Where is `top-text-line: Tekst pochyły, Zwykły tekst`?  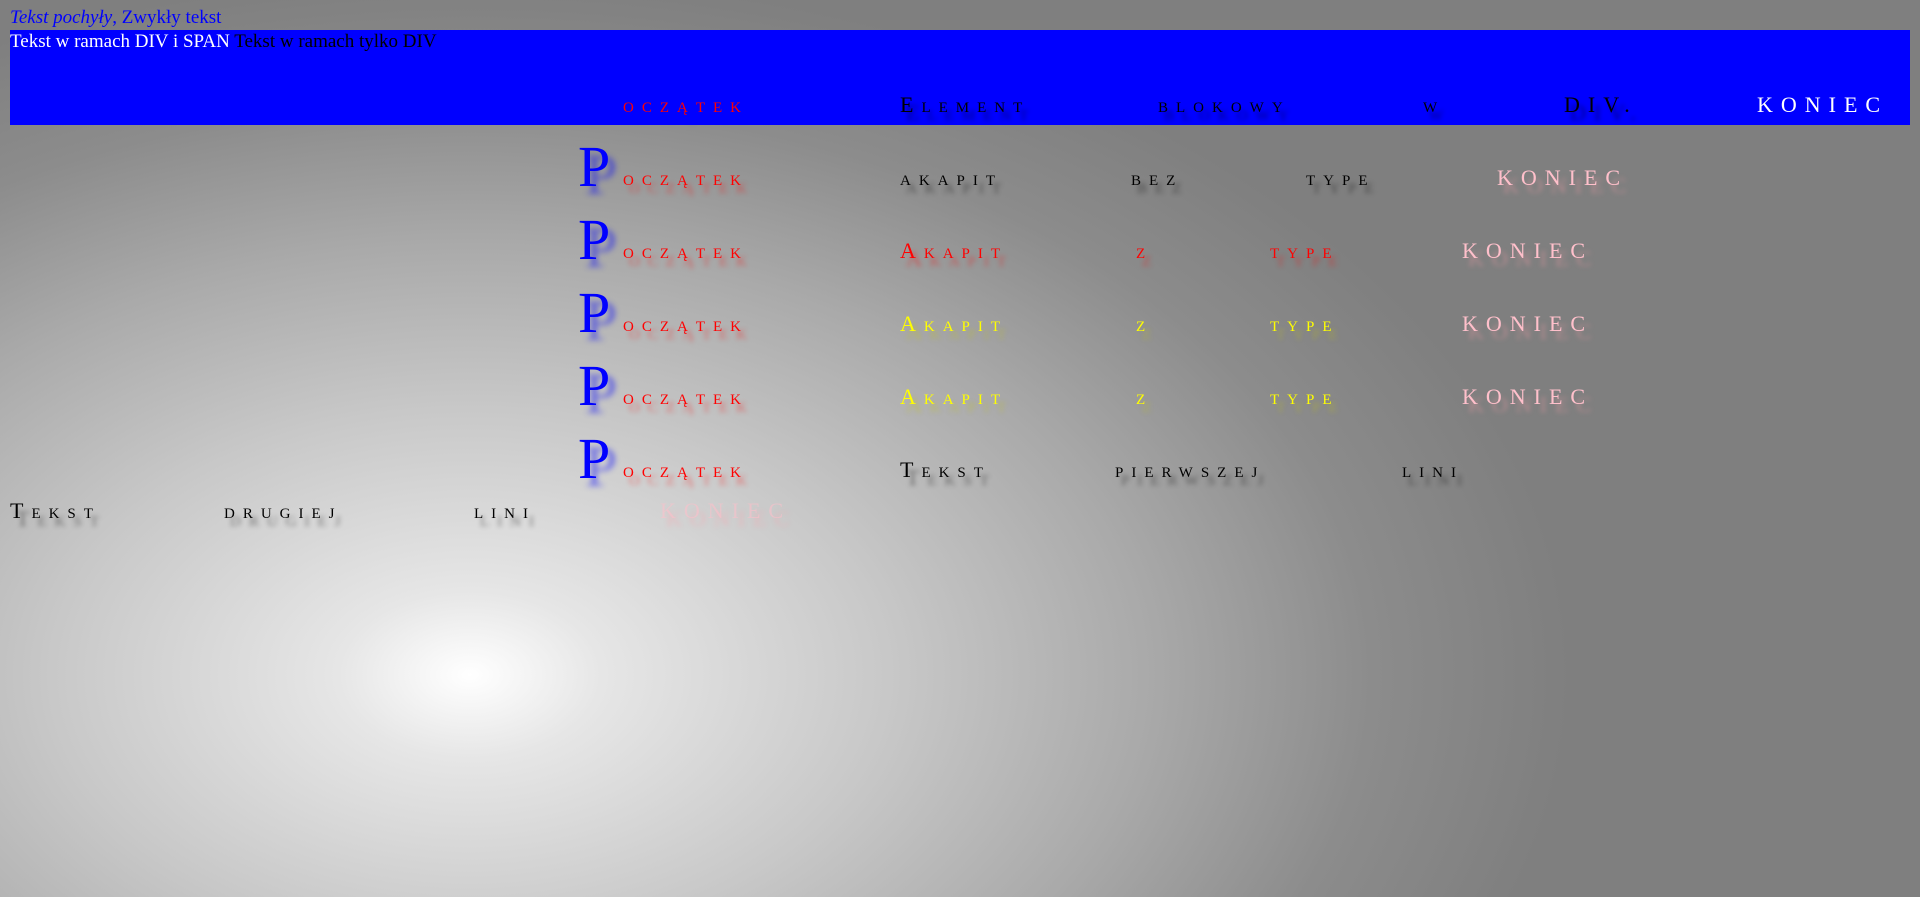 top-text-line: Tekst pochyły, Zwykły tekst is located at coordinates (115, 18).